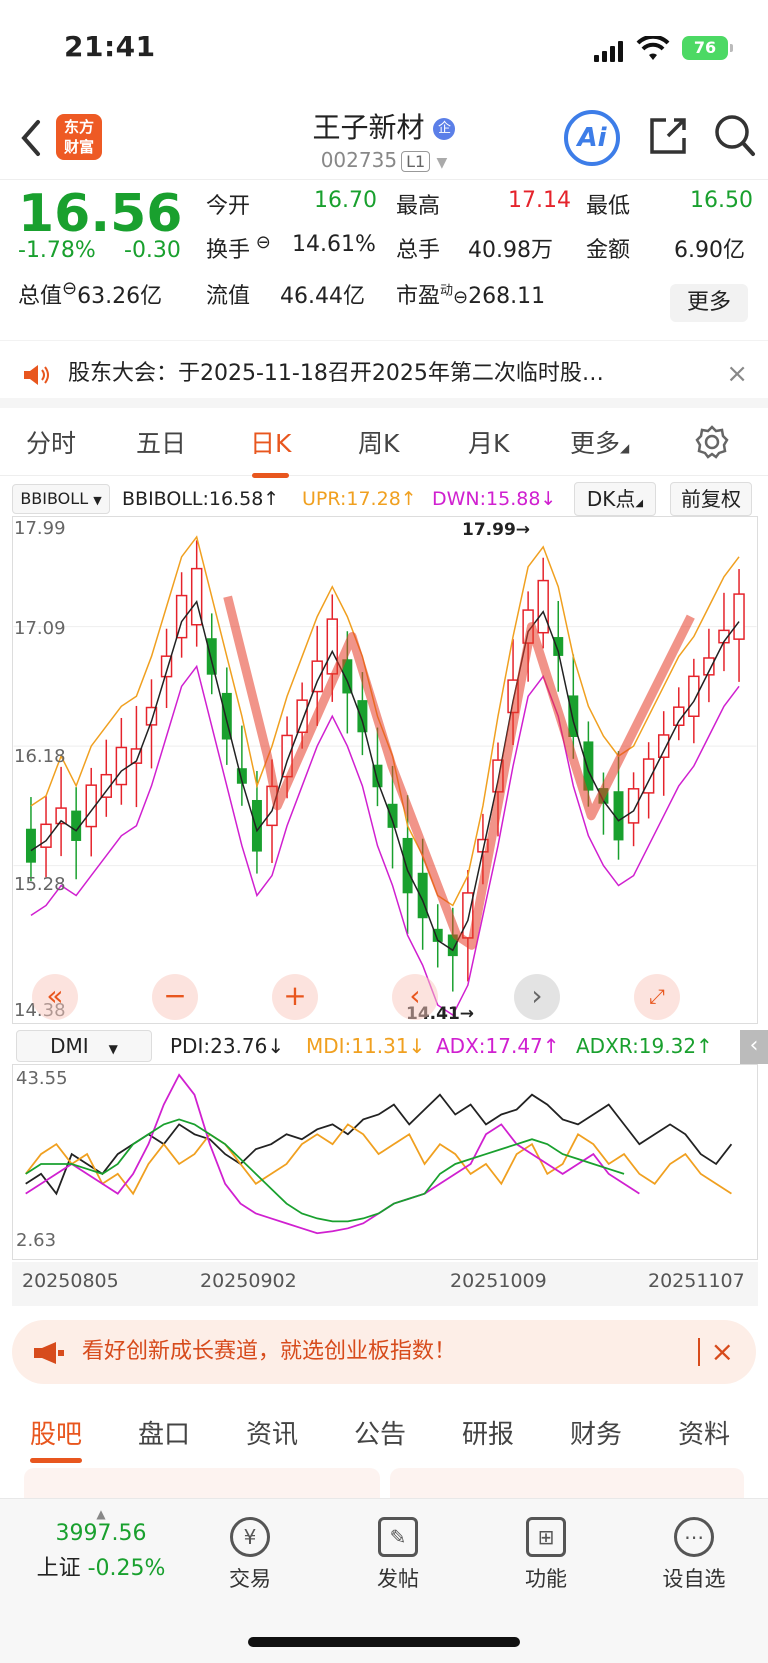 Image resolution: width=768 pixels, height=1663 pixels. I want to click on share-icon, so click(668, 136).